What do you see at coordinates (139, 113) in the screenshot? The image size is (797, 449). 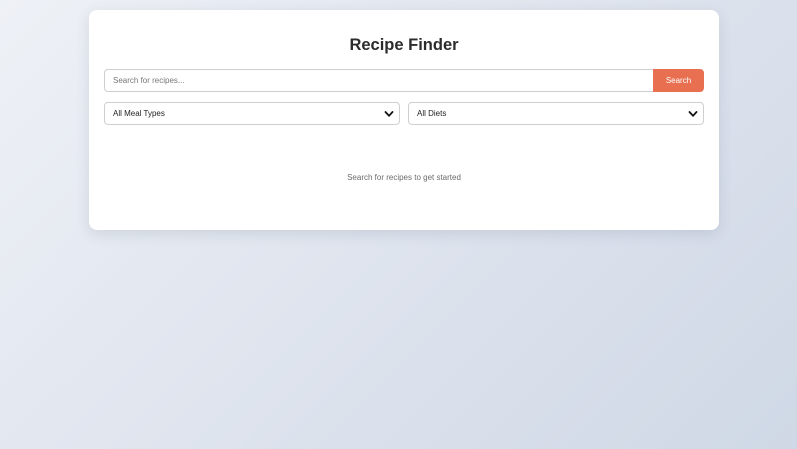 I see `meal-type-selected-value: All Meal Types` at bounding box center [139, 113].